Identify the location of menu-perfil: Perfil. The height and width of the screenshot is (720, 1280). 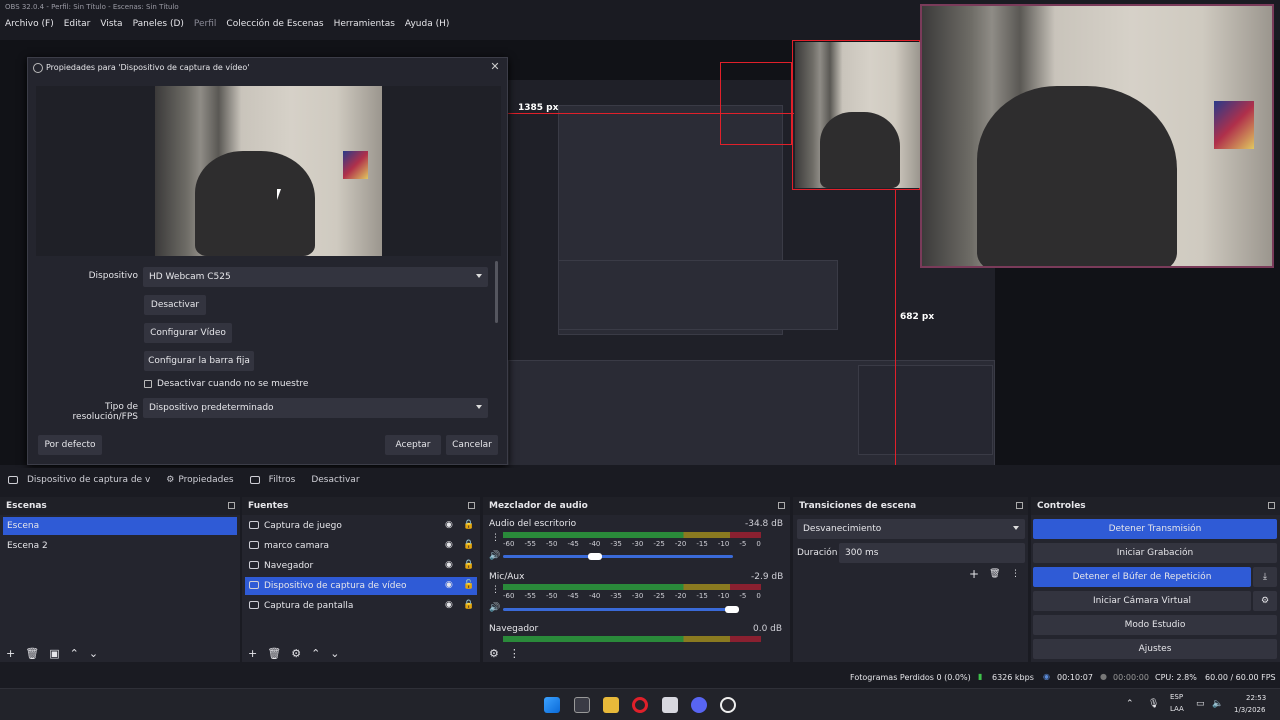
(205, 24).